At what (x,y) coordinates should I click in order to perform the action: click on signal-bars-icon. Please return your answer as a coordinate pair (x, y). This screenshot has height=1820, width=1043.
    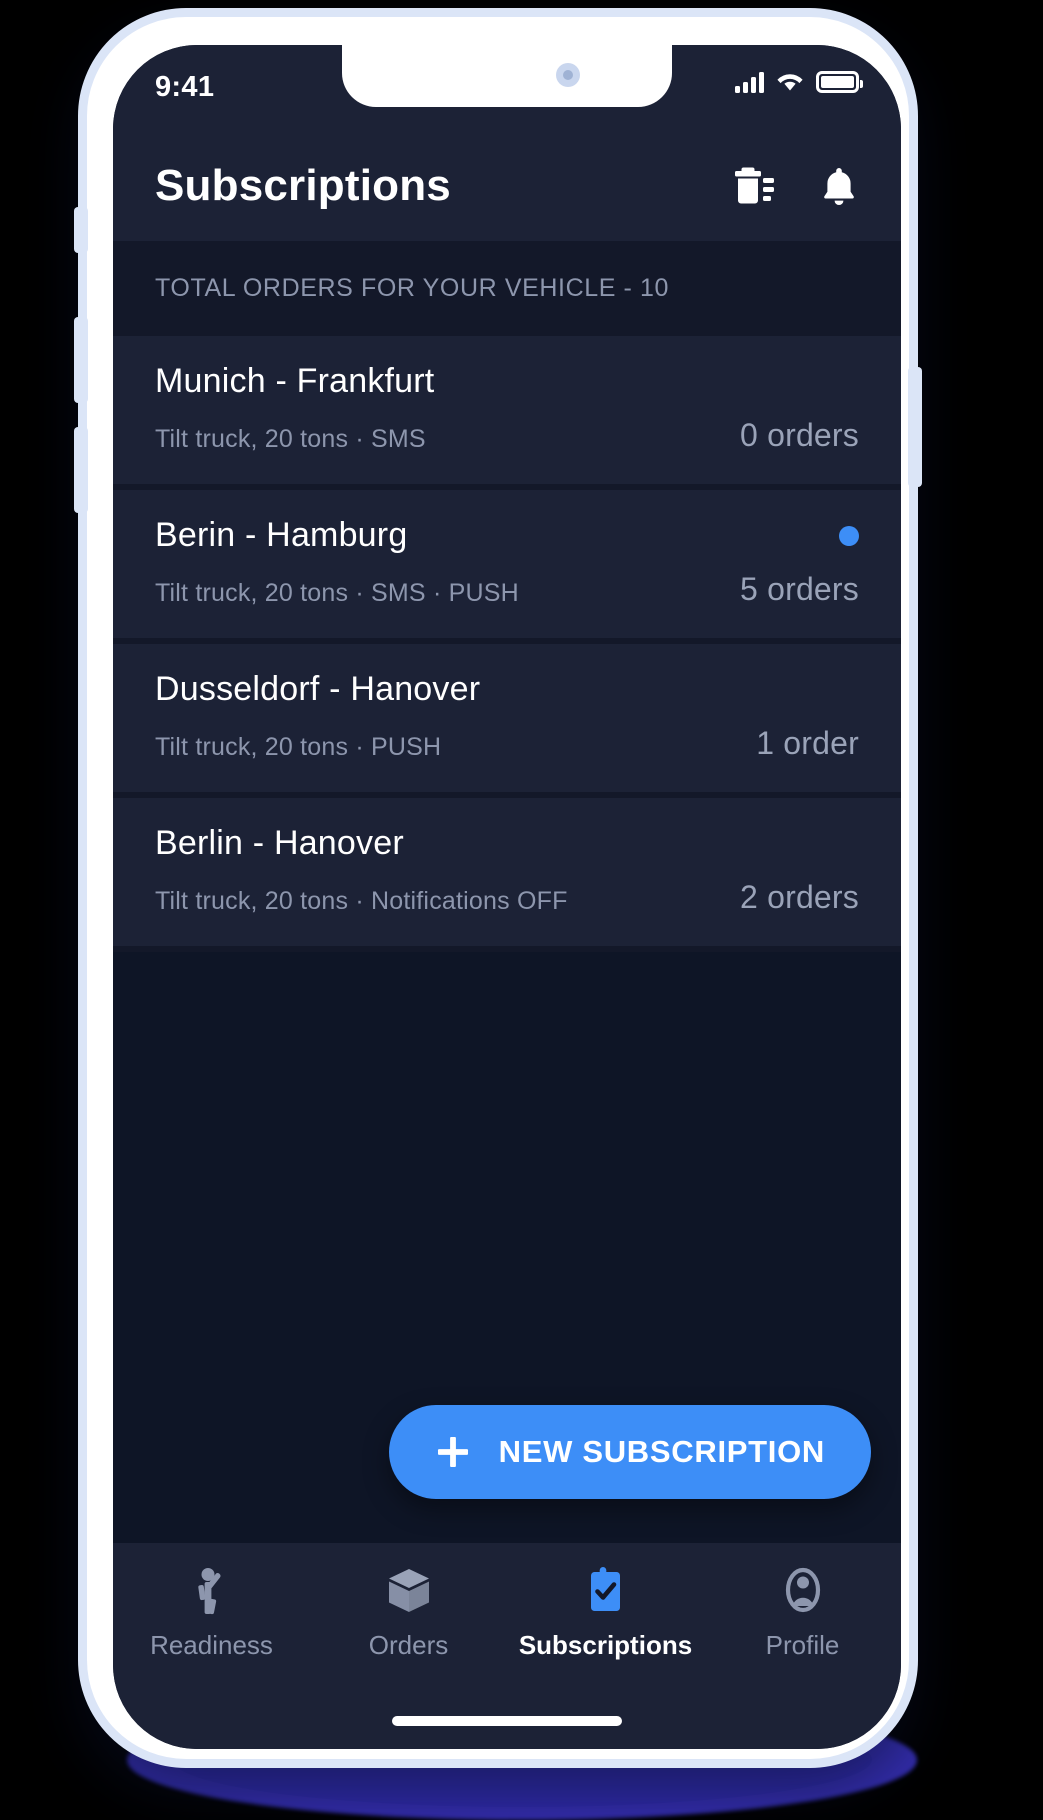
    Looking at the image, I should click on (749, 82).